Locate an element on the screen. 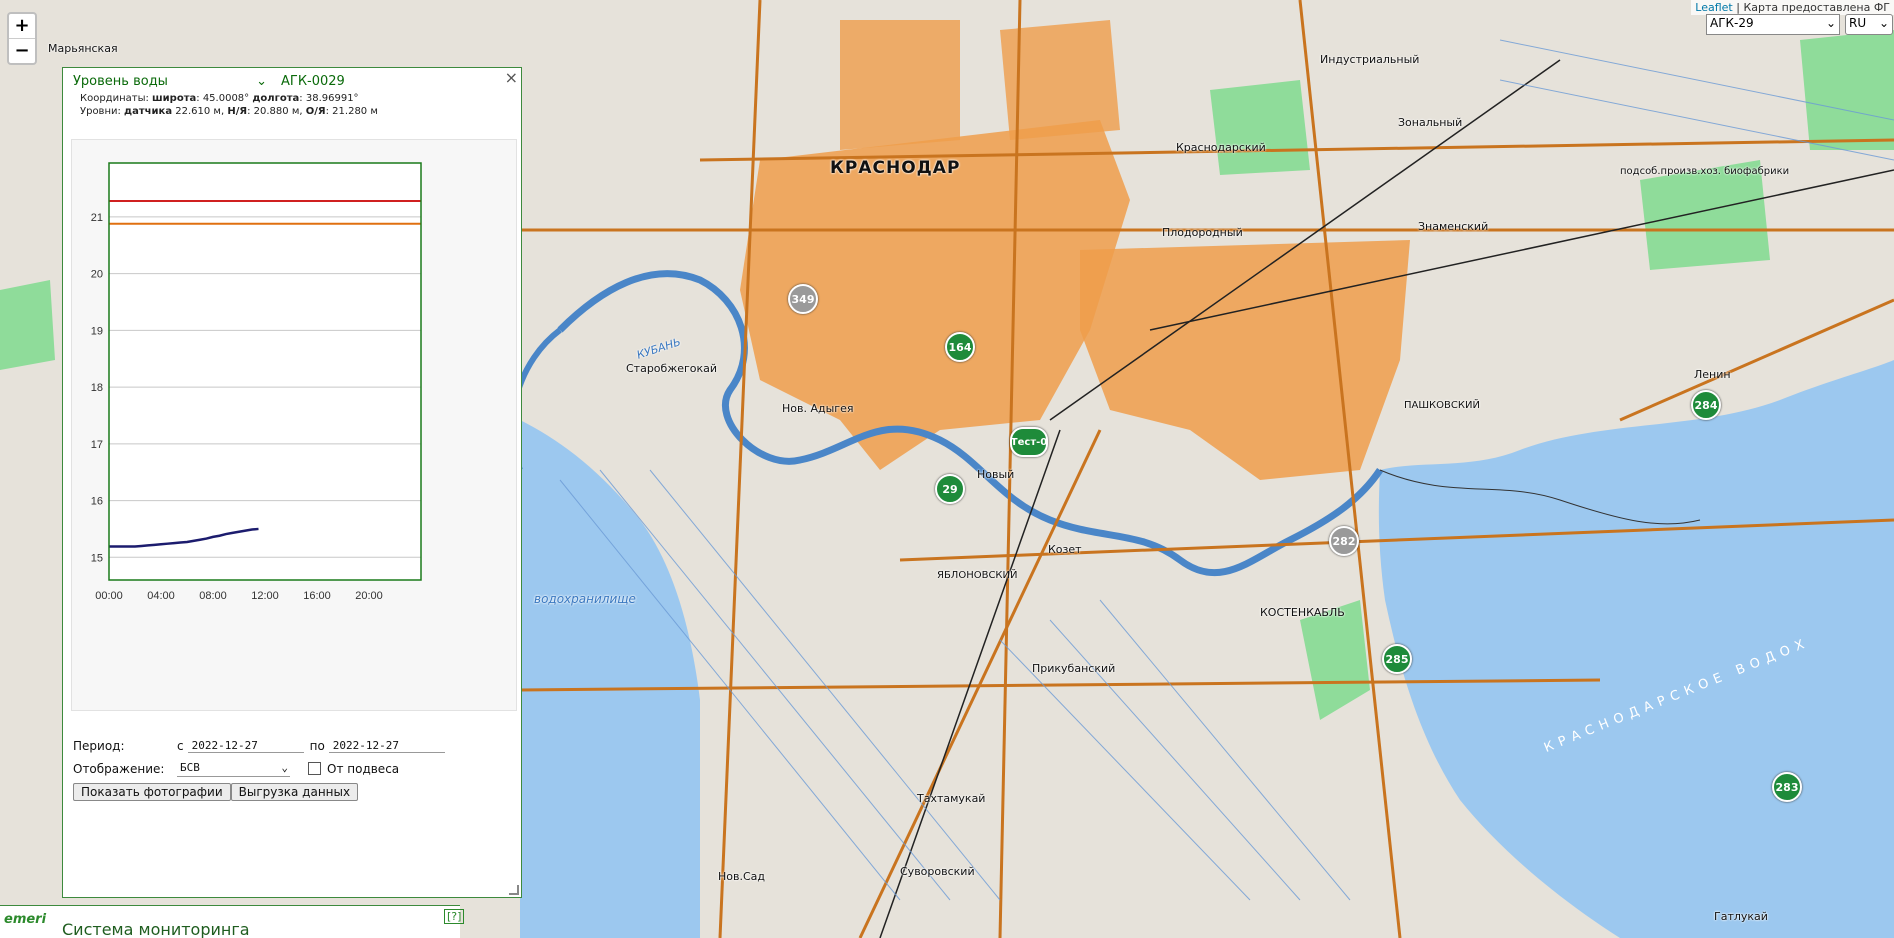 This screenshot has width=1894, height=938. y-tick-label: 15 is located at coordinates (97, 558).